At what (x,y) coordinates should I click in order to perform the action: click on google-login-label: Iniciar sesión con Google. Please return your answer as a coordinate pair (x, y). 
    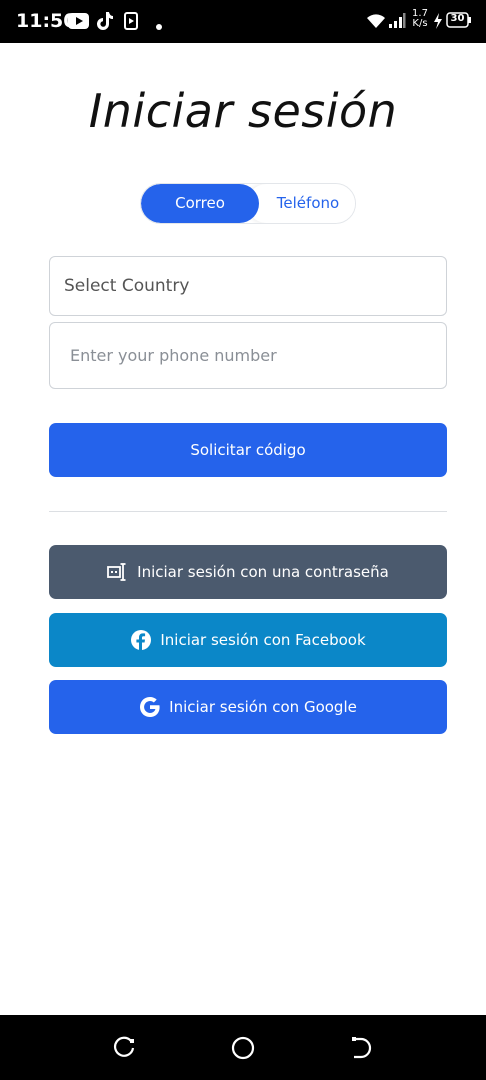
    Looking at the image, I should click on (263, 707).